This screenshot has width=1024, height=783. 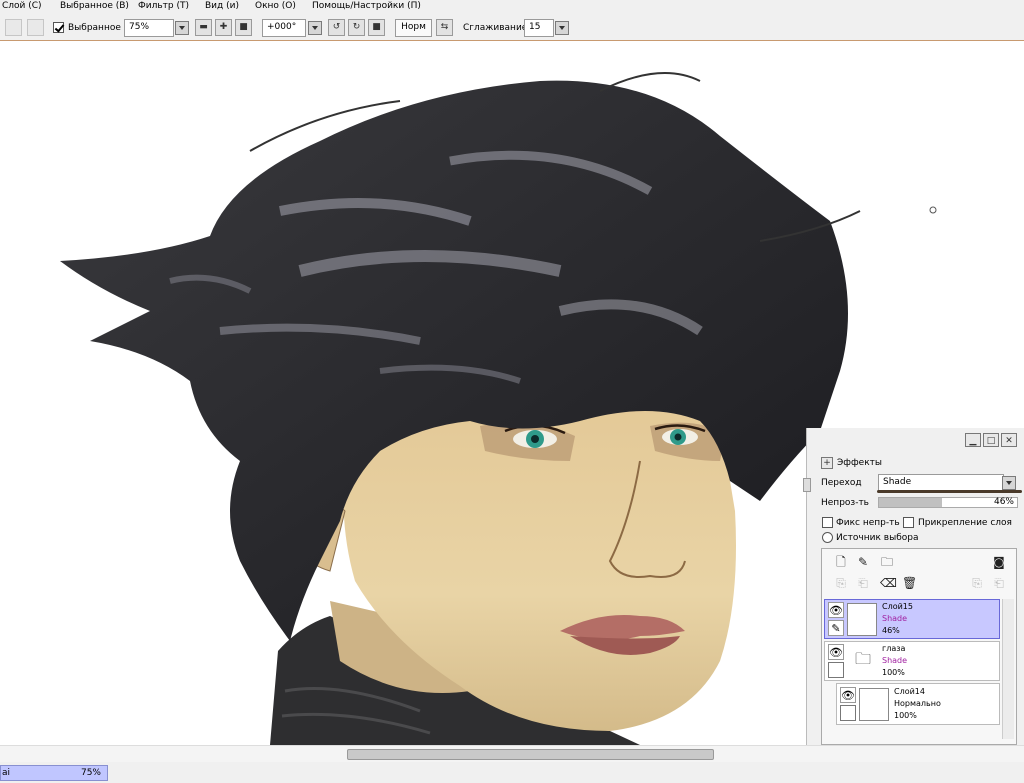 I want to click on rotate-left-icon: ↺, so click(x=336, y=27).